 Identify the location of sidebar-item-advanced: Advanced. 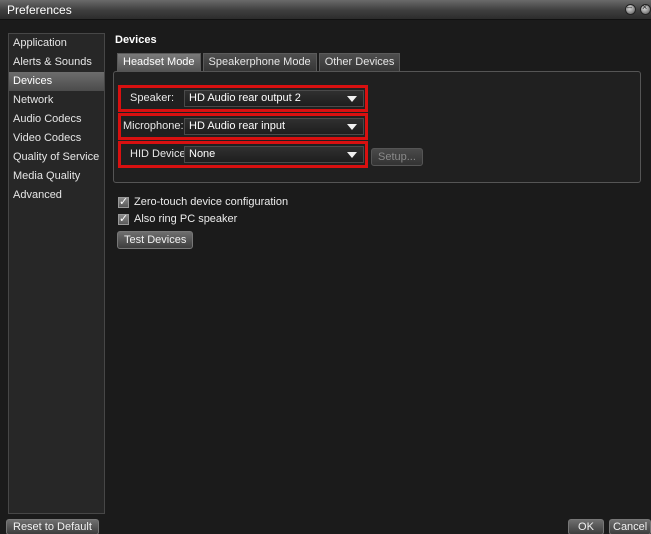
(56, 195).